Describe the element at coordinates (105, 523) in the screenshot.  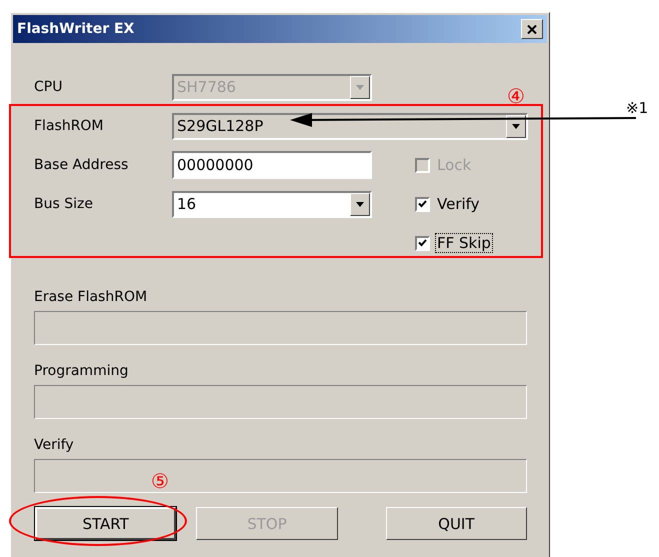
I see `dialog-button: START` at that location.